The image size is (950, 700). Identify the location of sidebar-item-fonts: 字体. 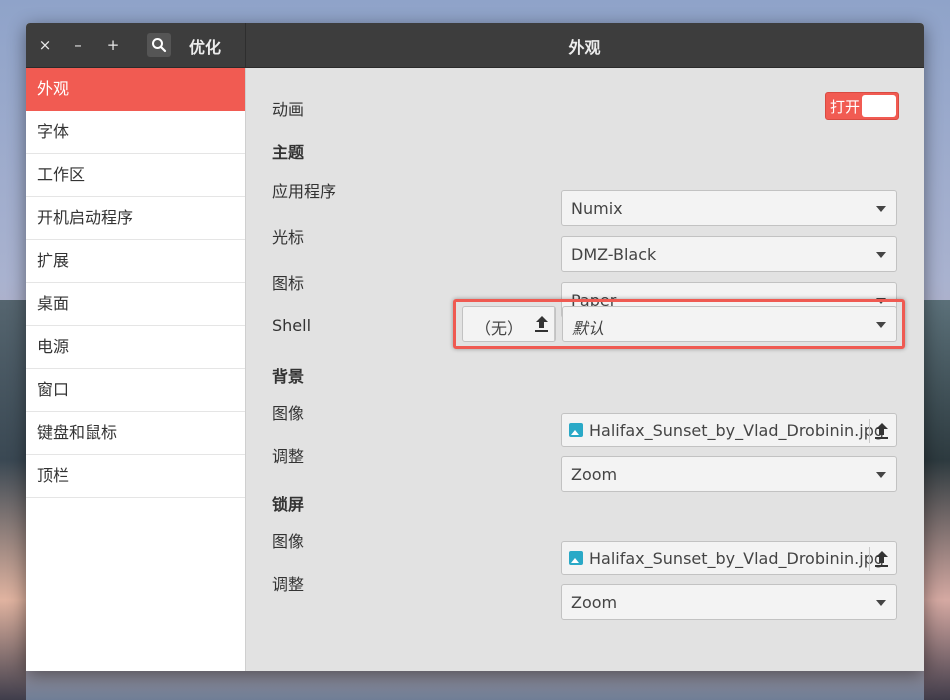
(135, 132).